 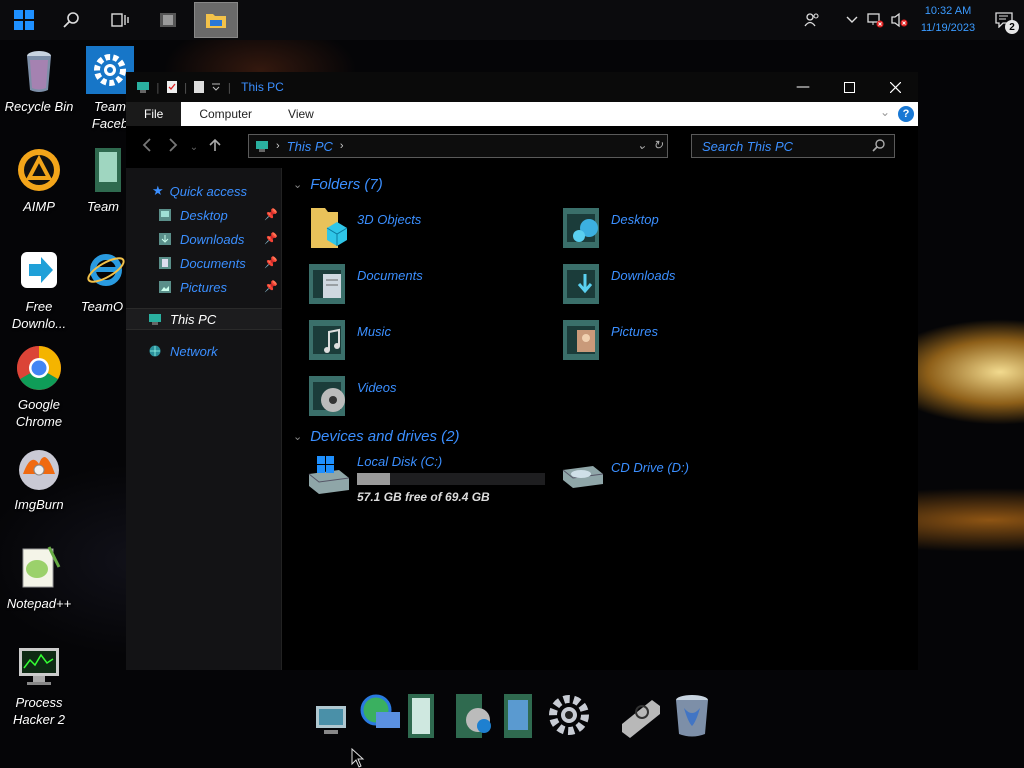 What do you see at coordinates (155, 351) in the screenshot?
I see `network-icon` at bounding box center [155, 351].